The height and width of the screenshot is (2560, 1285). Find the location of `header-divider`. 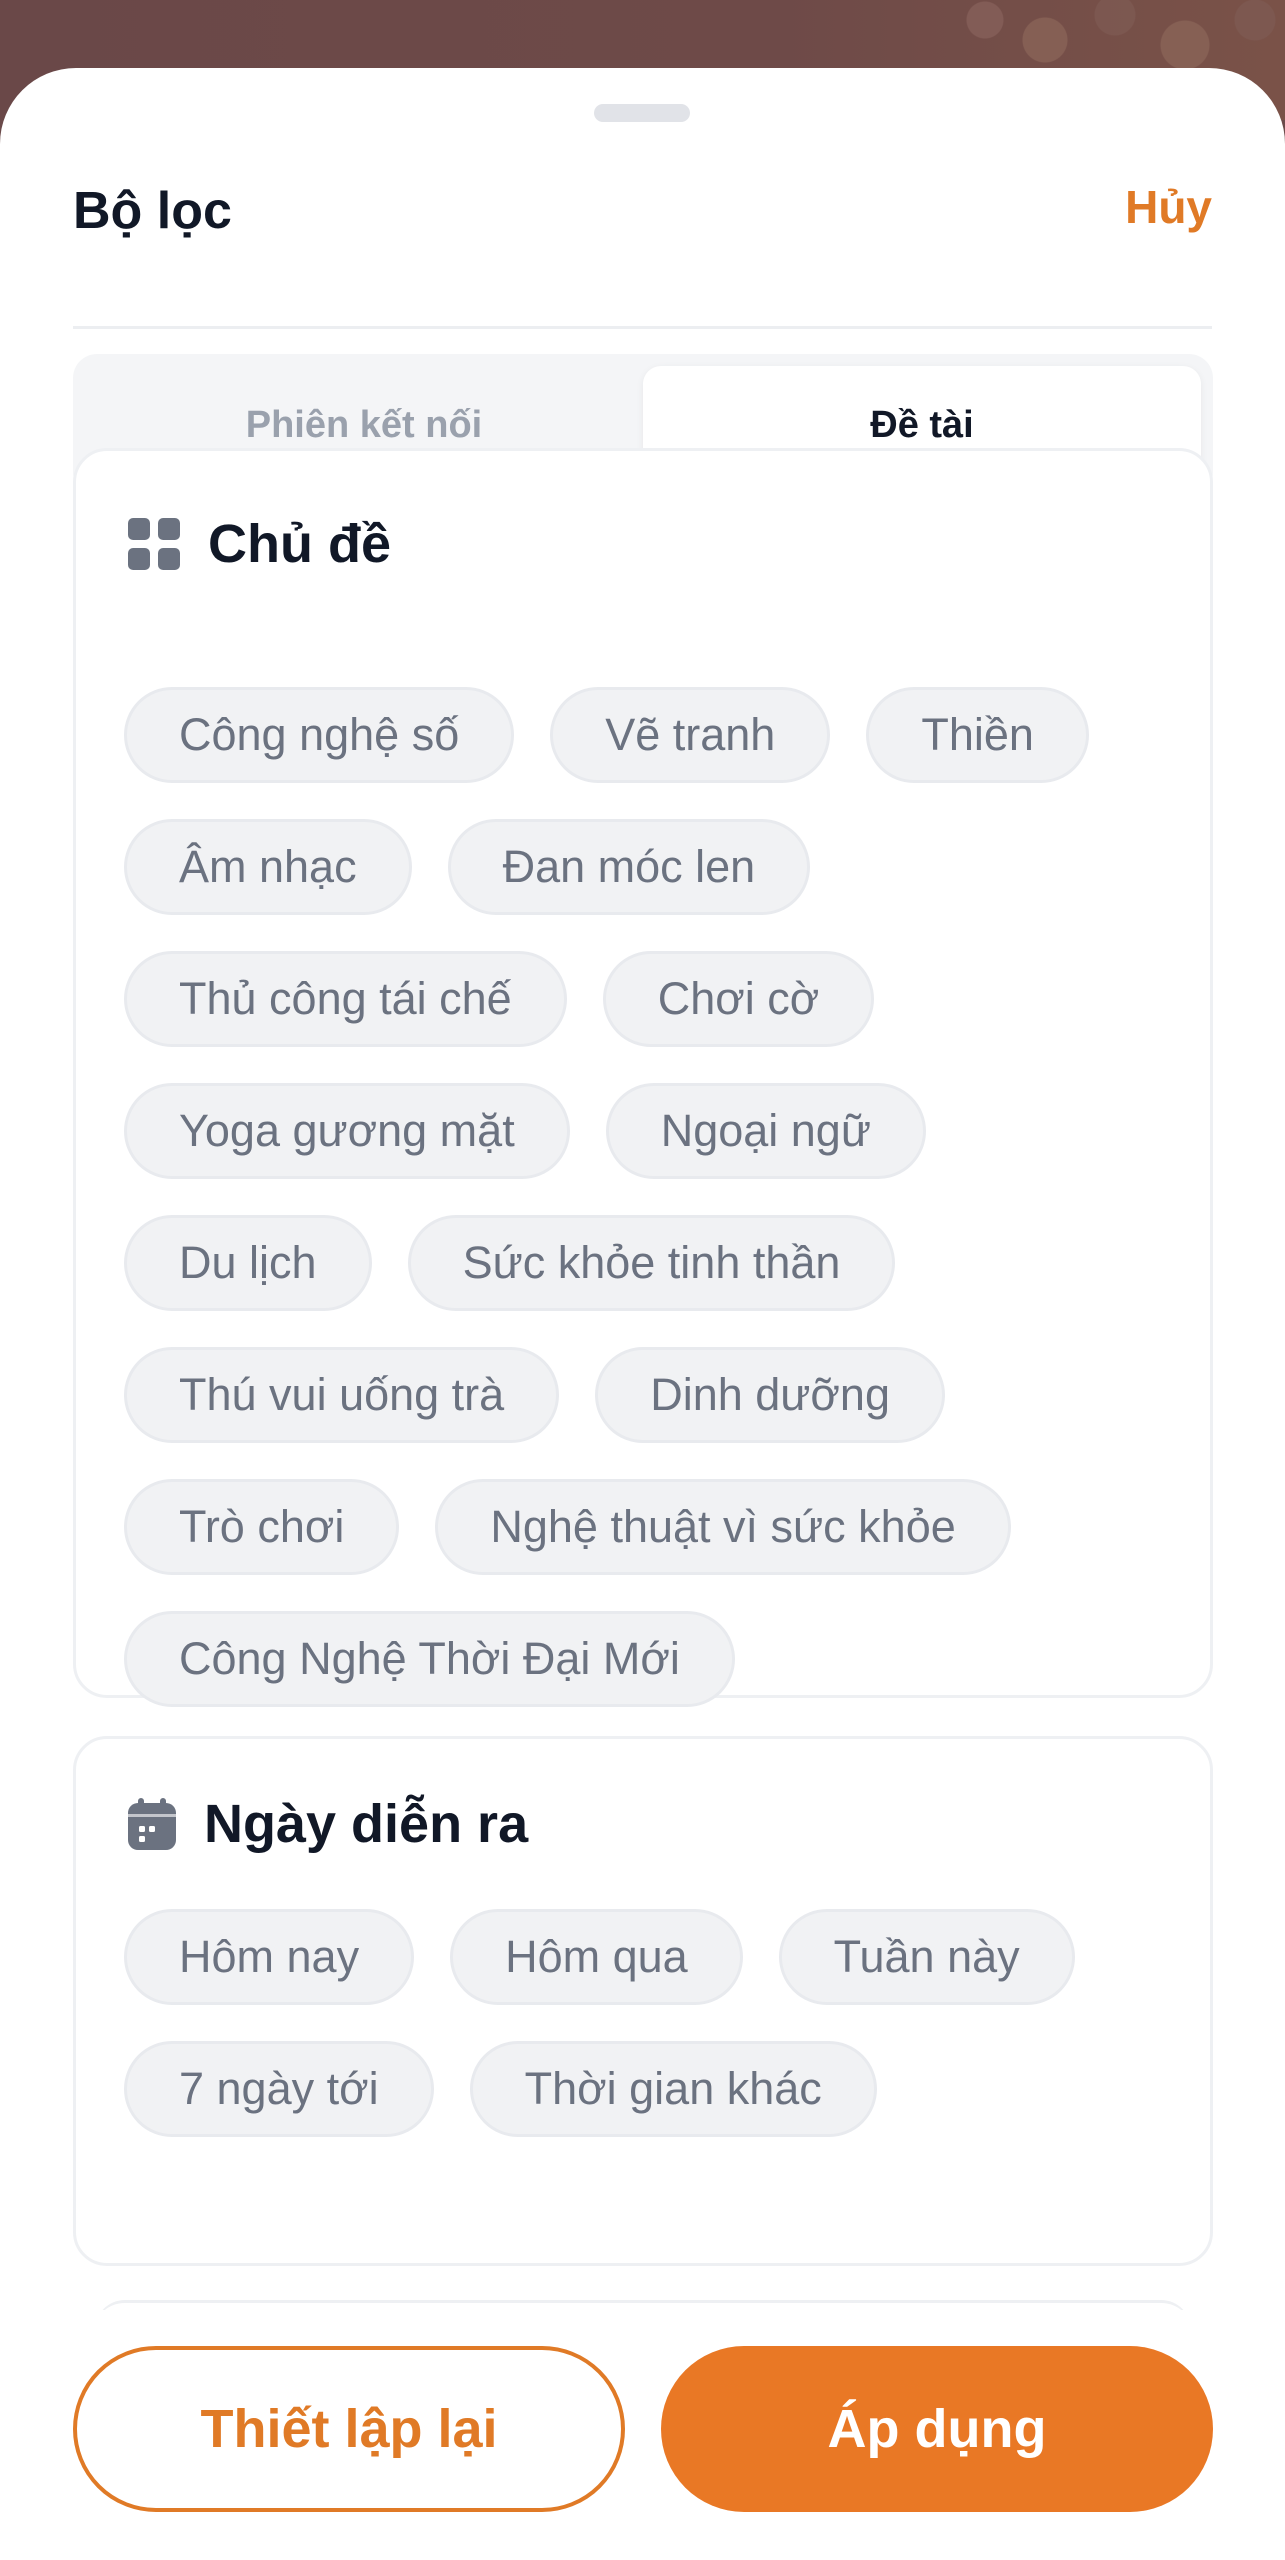

header-divider is located at coordinates (642, 327).